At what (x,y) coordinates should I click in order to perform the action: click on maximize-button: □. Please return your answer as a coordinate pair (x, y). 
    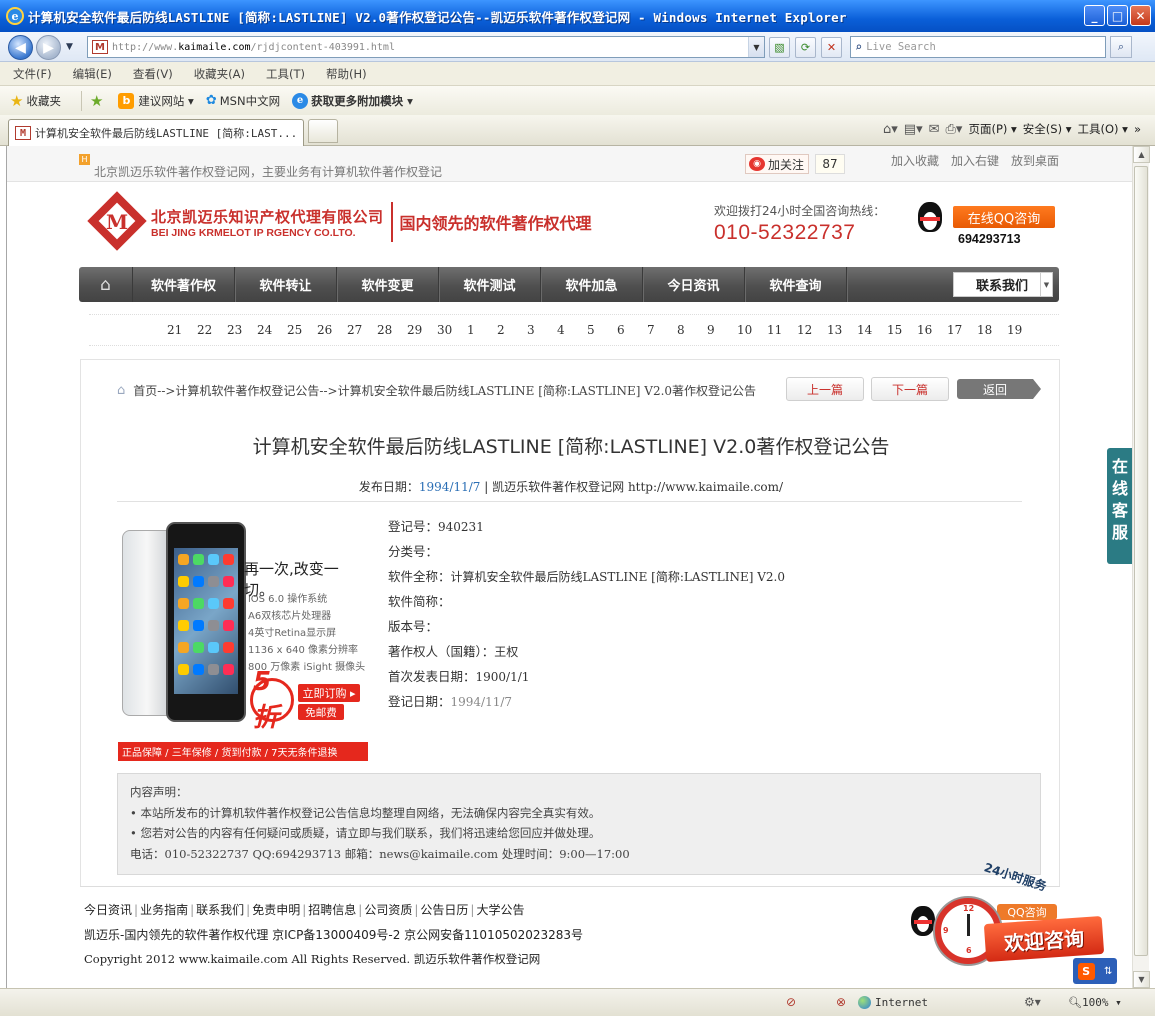
    Looking at the image, I should click on (1117, 15).